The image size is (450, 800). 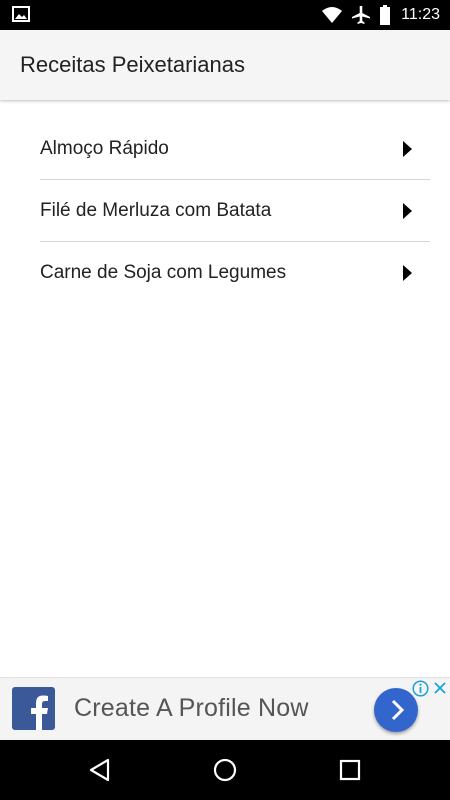 What do you see at coordinates (133, 64) in the screenshot?
I see `page-title: Receitas Peixetarianas` at bounding box center [133, 64].